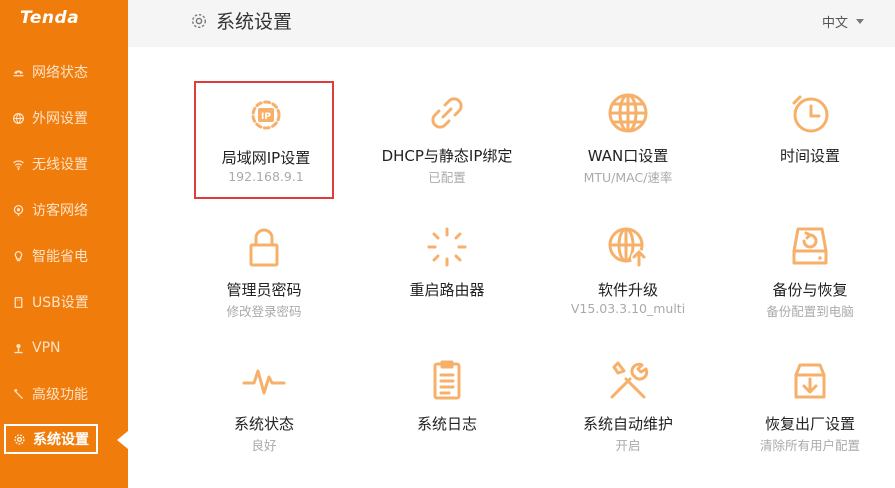 This screenshot has width=895, height=488. I want to click on restore-box-icon, so click(810, 381).